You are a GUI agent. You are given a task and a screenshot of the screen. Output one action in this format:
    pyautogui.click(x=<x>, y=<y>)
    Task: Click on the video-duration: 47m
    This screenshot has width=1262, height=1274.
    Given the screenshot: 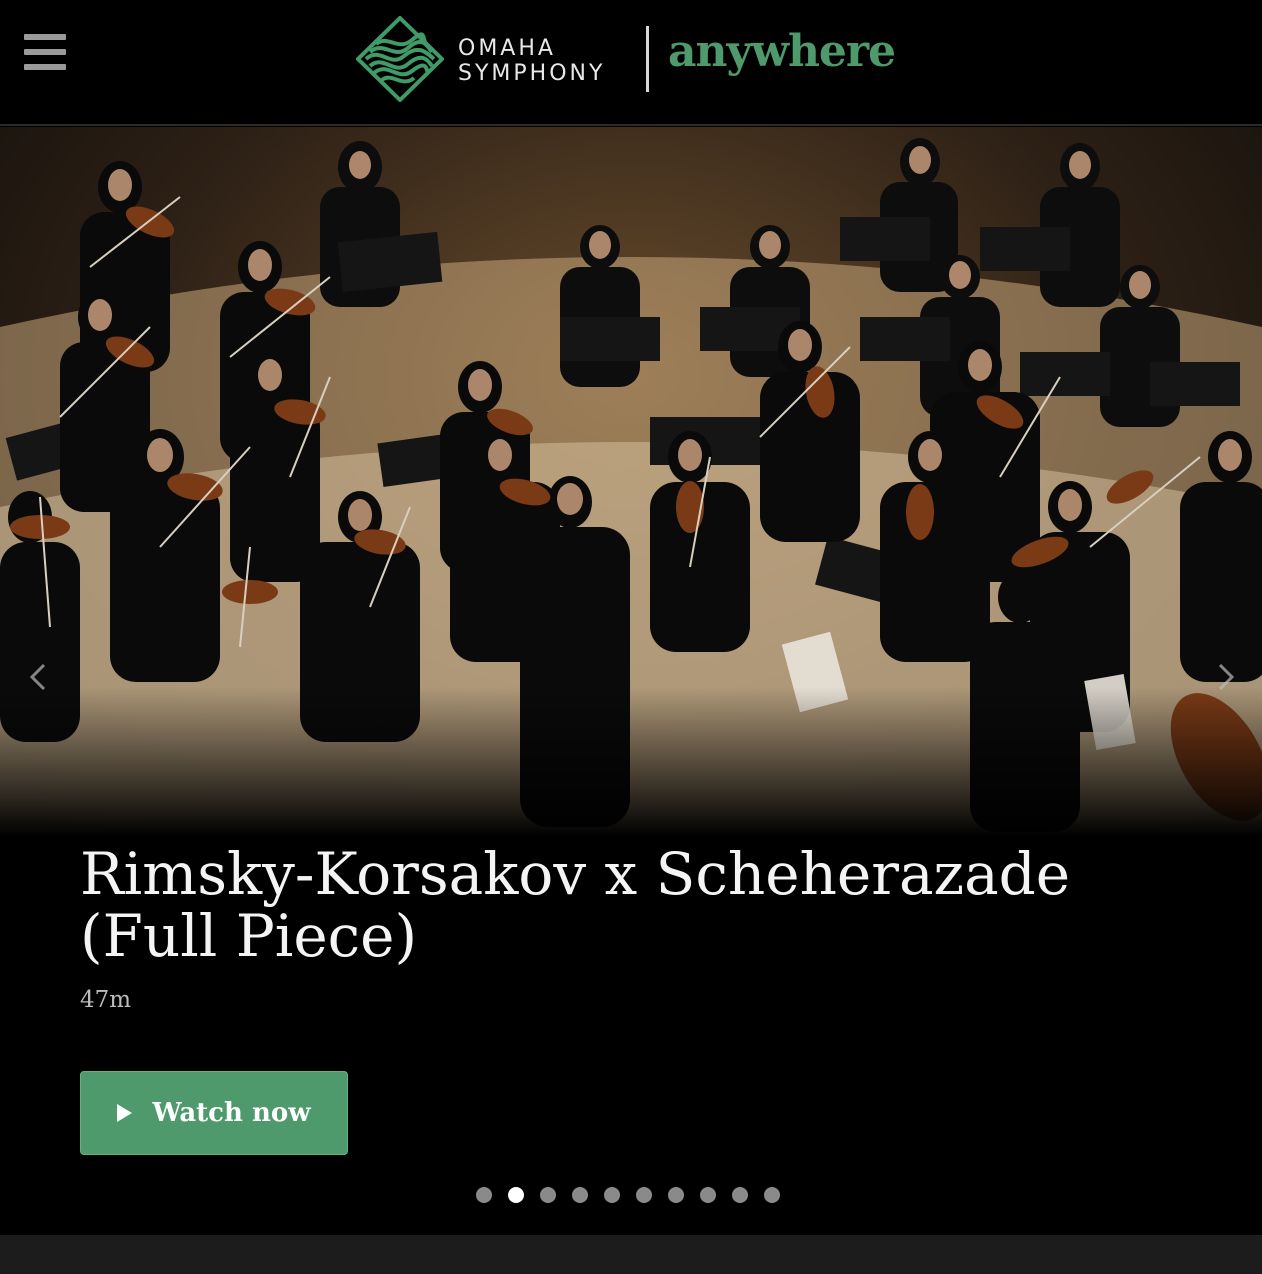 What is the action you would take?
    pyautogui.click(x=106, y=1000)
    